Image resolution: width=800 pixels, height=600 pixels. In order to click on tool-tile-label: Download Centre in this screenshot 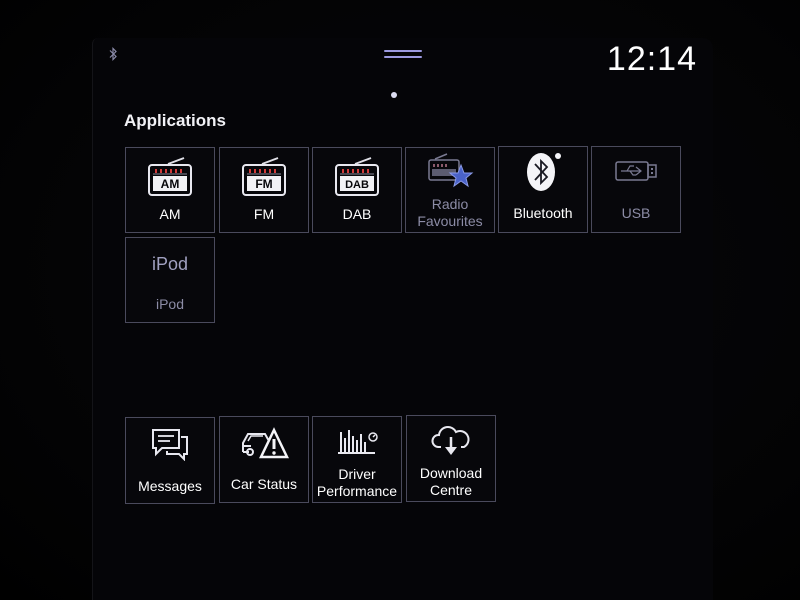, I will do `click(451, 481)`.